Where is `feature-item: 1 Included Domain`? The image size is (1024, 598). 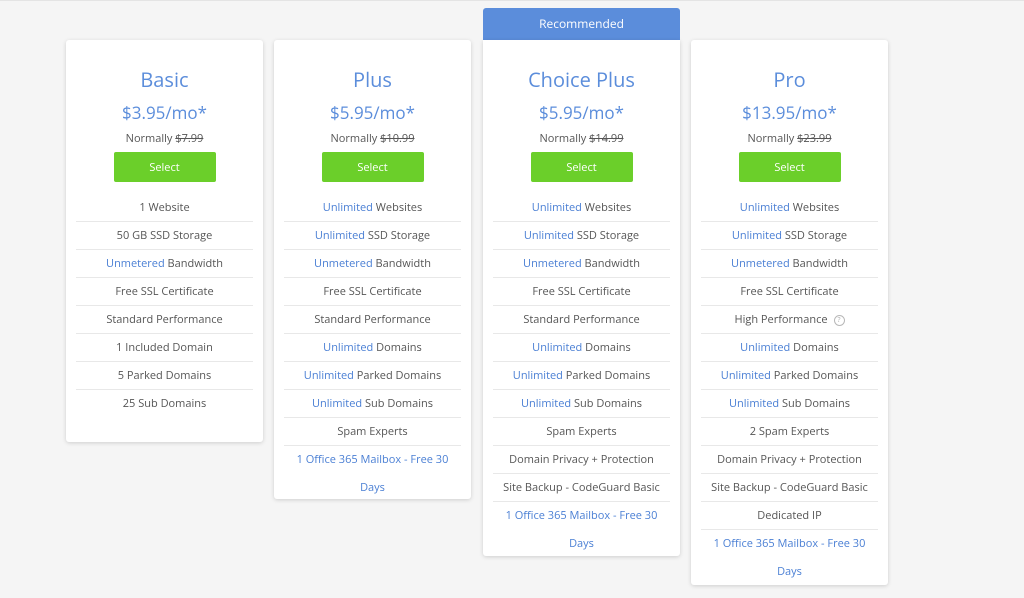 feature-item: 1 Included Domain is located at coordinates (164, 348).